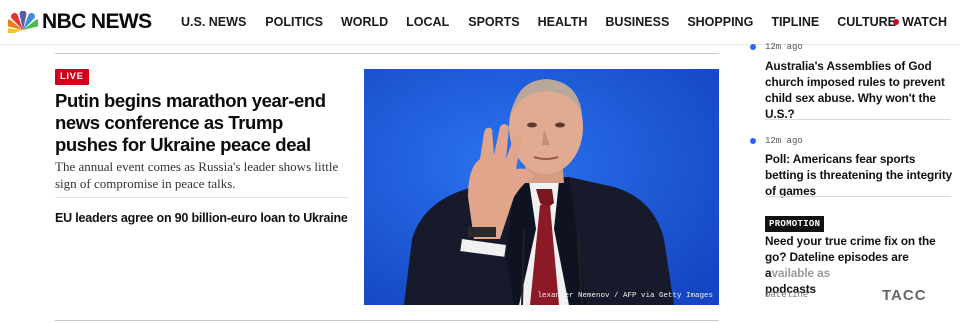 Image resolution: width=960 pixels, height=324 pixels. Describe the element at coordinates (387, 320) in the screenshot. I see `section-divider-bottom` at that location.